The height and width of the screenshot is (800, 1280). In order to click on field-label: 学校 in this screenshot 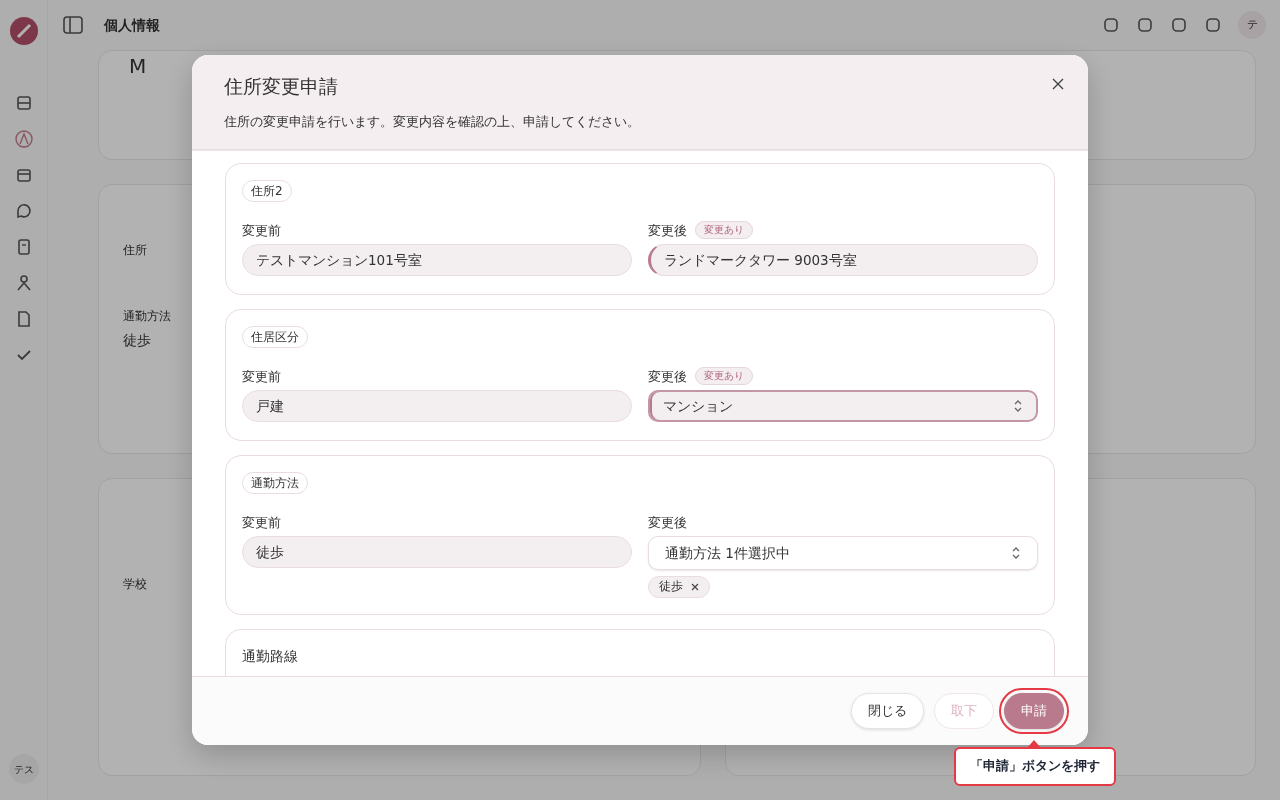, I will do `click(135, 584)`.